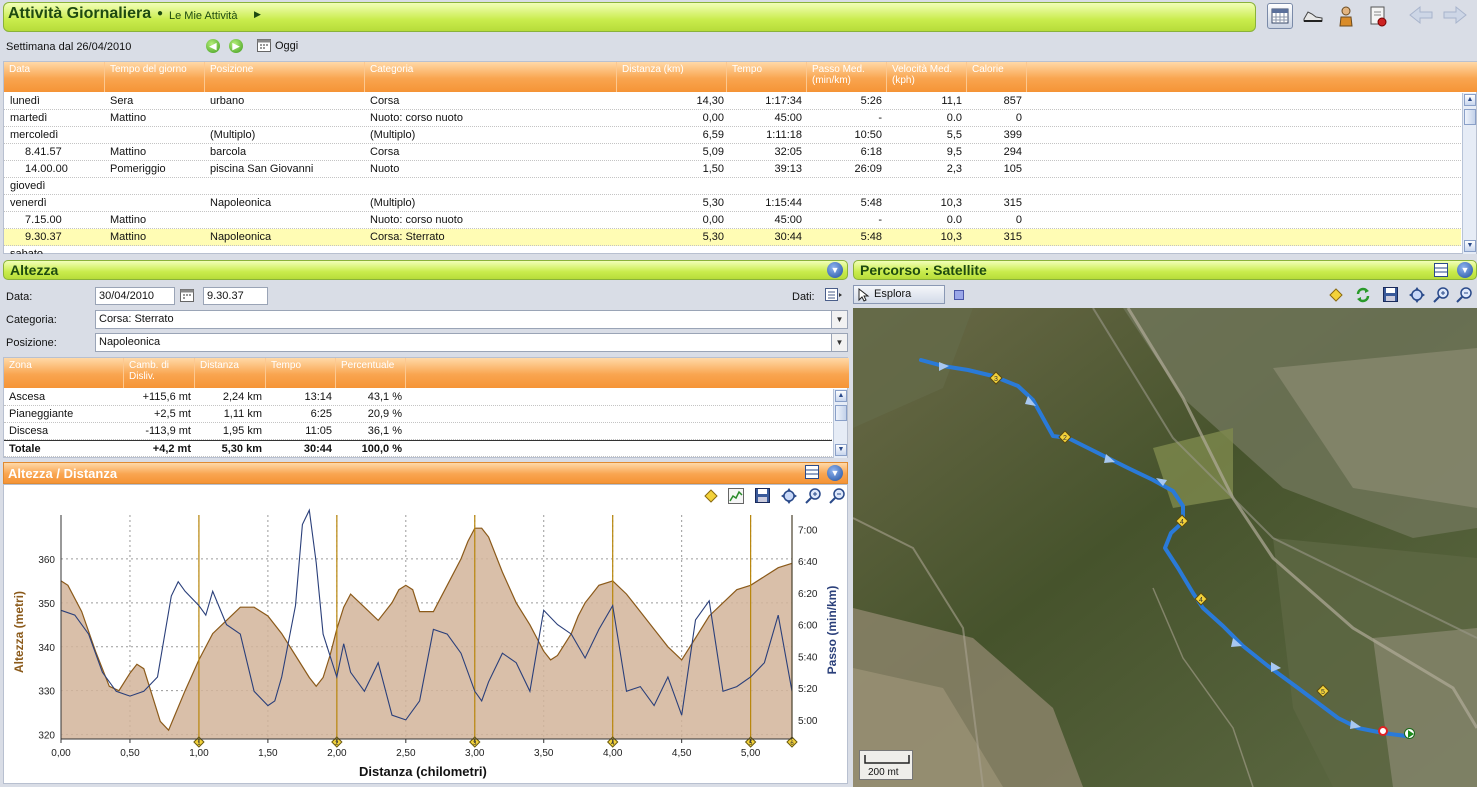 The width and height of the screenshot is (1477, 787). I want to click on route-marker-5: 5, so click(1323, 692).